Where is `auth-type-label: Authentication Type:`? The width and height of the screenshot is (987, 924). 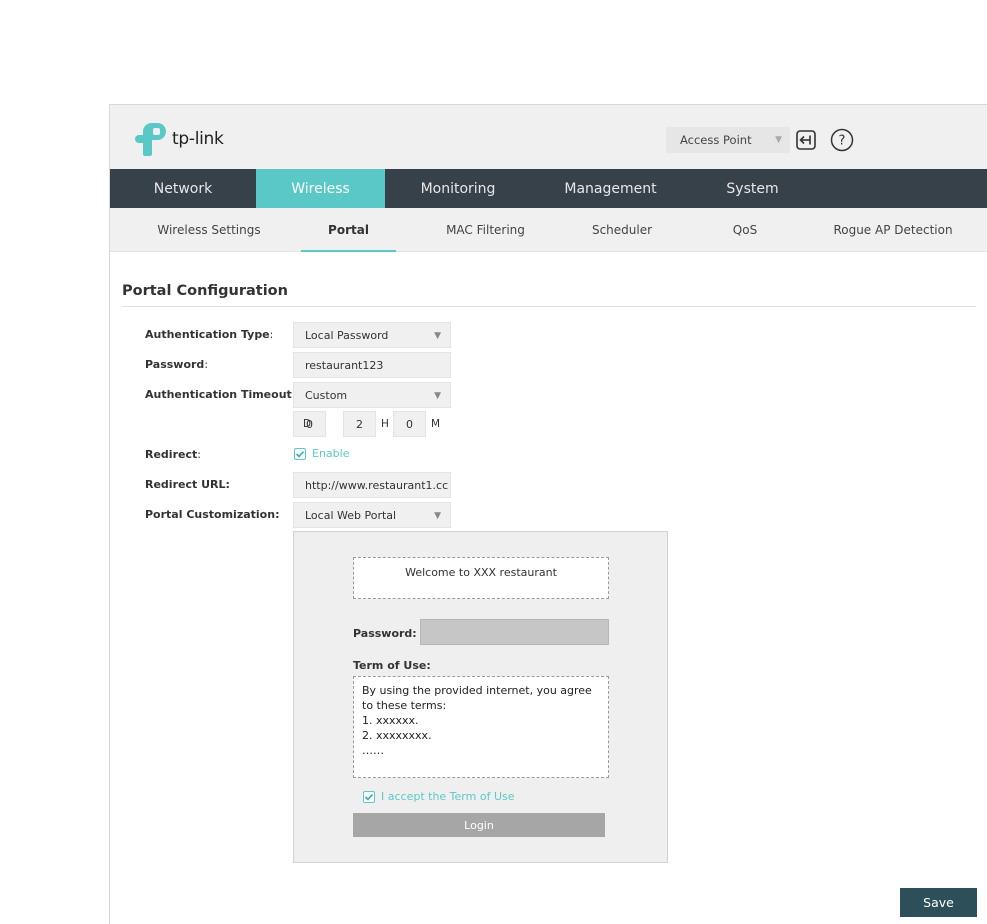 auth-type-label: Authentication Type: is located at coordinates (209, 334).